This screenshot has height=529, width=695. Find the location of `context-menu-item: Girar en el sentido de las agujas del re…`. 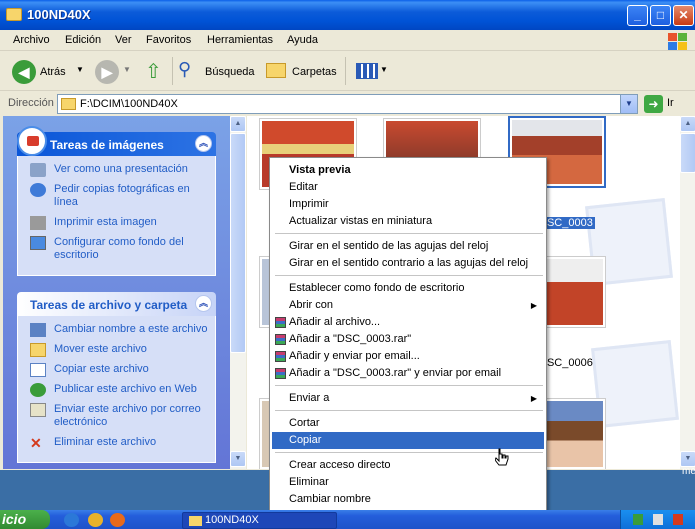

context-menu-item: Girar en el sentido de las agujas del re… is located at coordinates (408, 246).